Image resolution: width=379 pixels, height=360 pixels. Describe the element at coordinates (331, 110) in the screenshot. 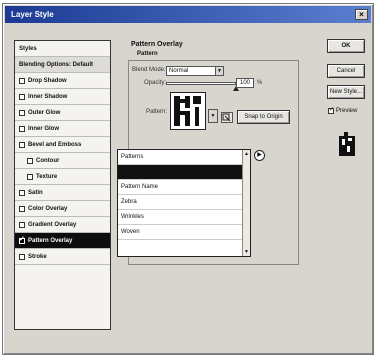

I see `preview-check-icon: ✓` at that location.